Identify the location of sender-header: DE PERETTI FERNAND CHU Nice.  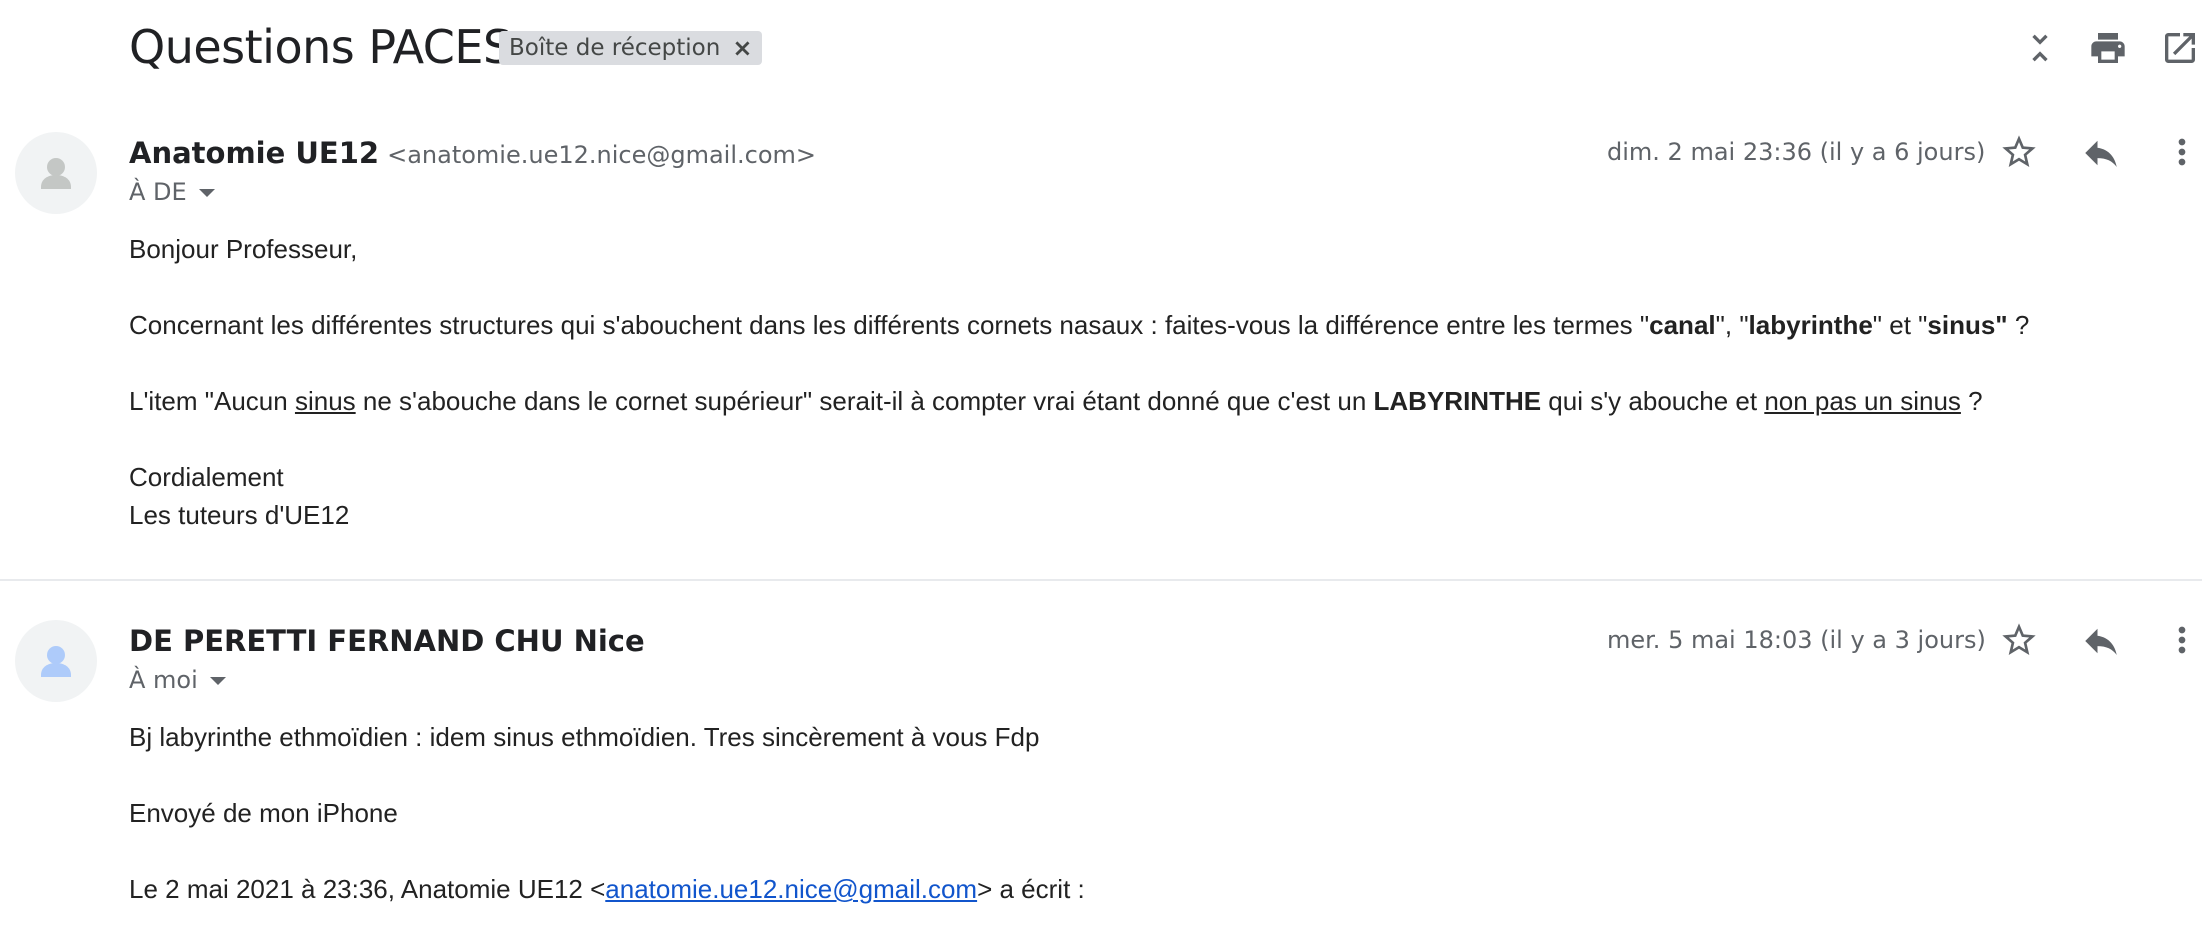
(387, 641).